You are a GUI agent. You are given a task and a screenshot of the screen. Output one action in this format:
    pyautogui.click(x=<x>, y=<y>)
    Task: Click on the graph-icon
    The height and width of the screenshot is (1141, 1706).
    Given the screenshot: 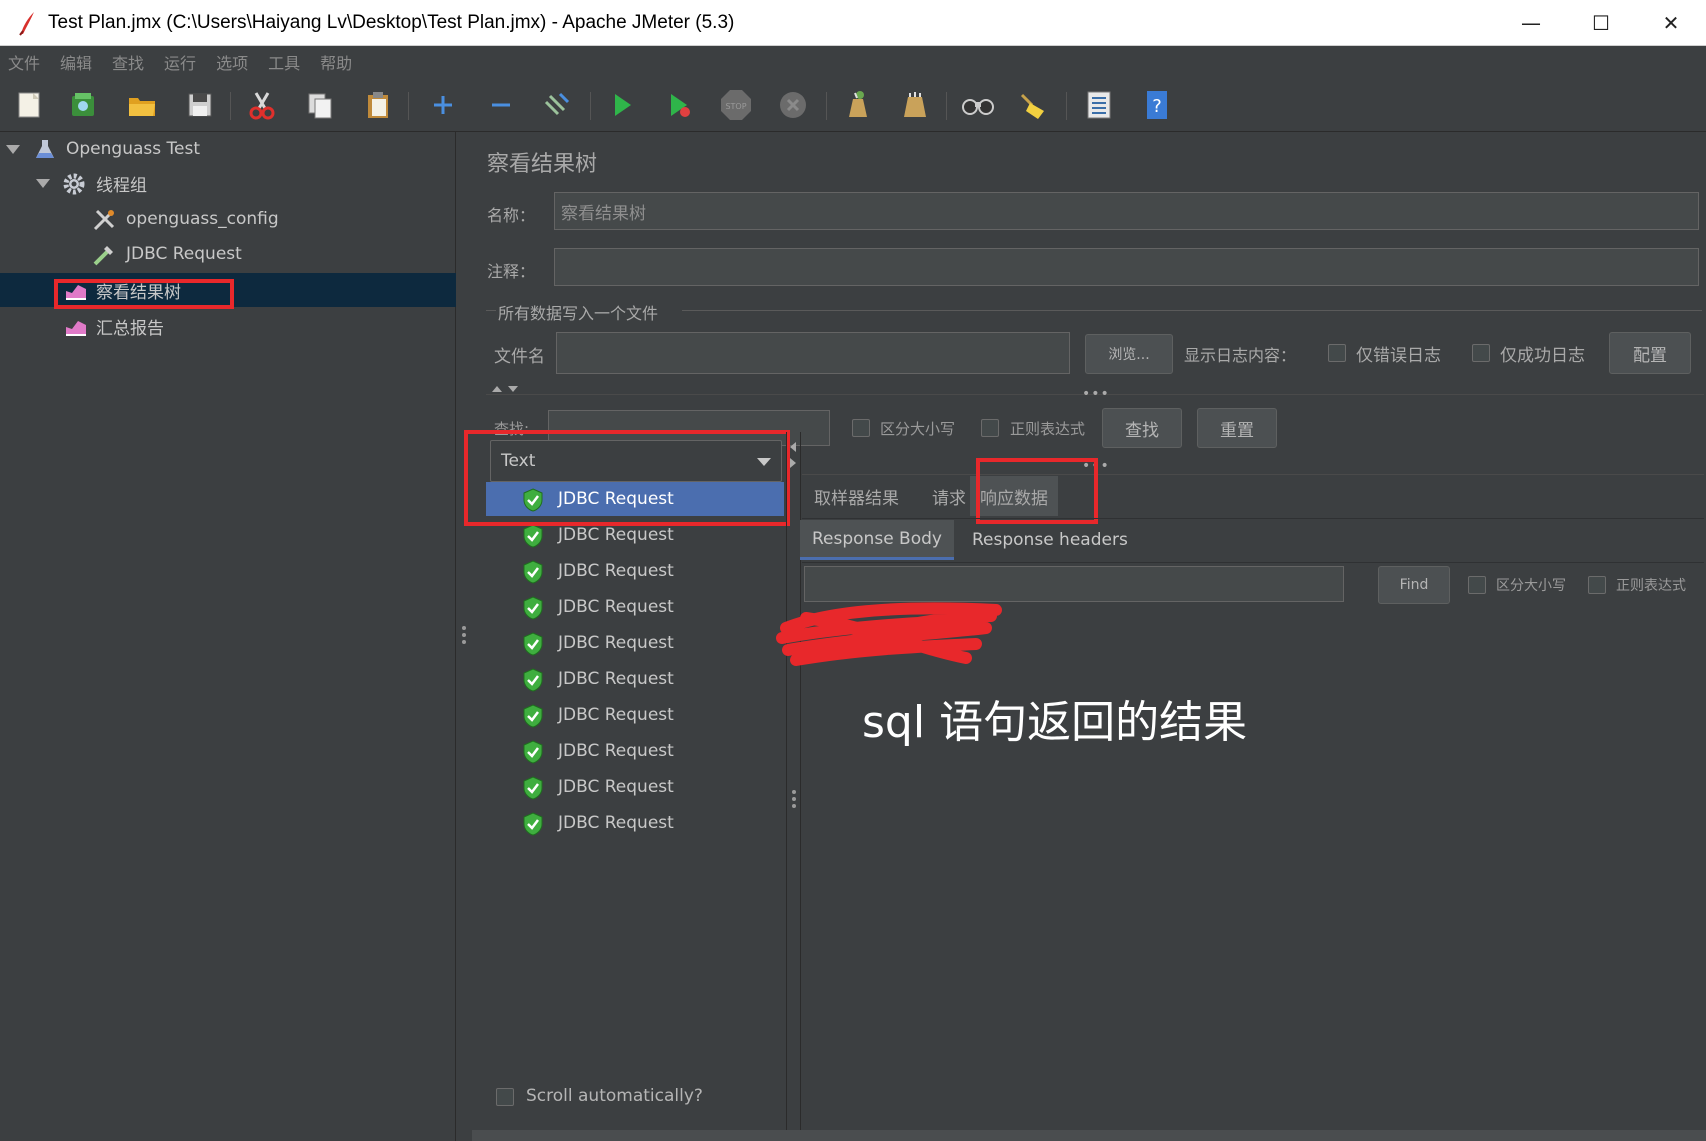 What is the action you would take?
    pyautogui.click(x=75, y=290)
    